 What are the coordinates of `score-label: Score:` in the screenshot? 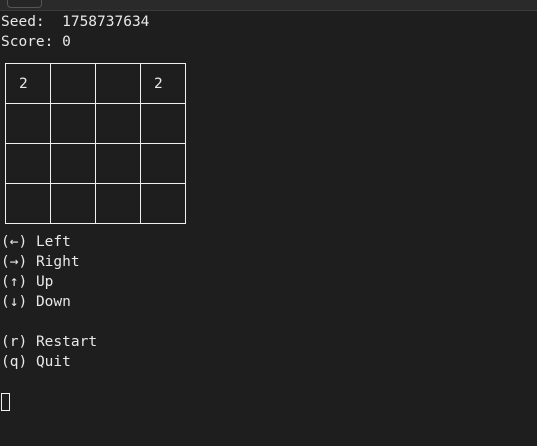 It's located at (32, 42).